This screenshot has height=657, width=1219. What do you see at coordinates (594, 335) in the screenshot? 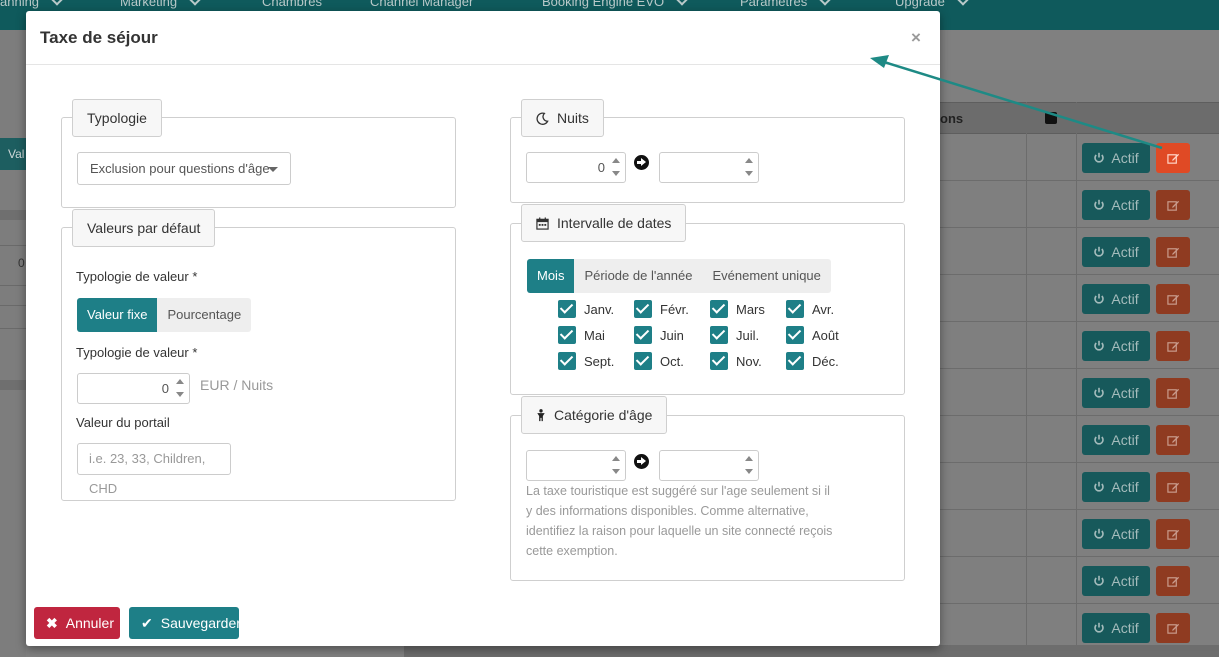
I see `month-label: Mai` at bounding box center [594, 335].